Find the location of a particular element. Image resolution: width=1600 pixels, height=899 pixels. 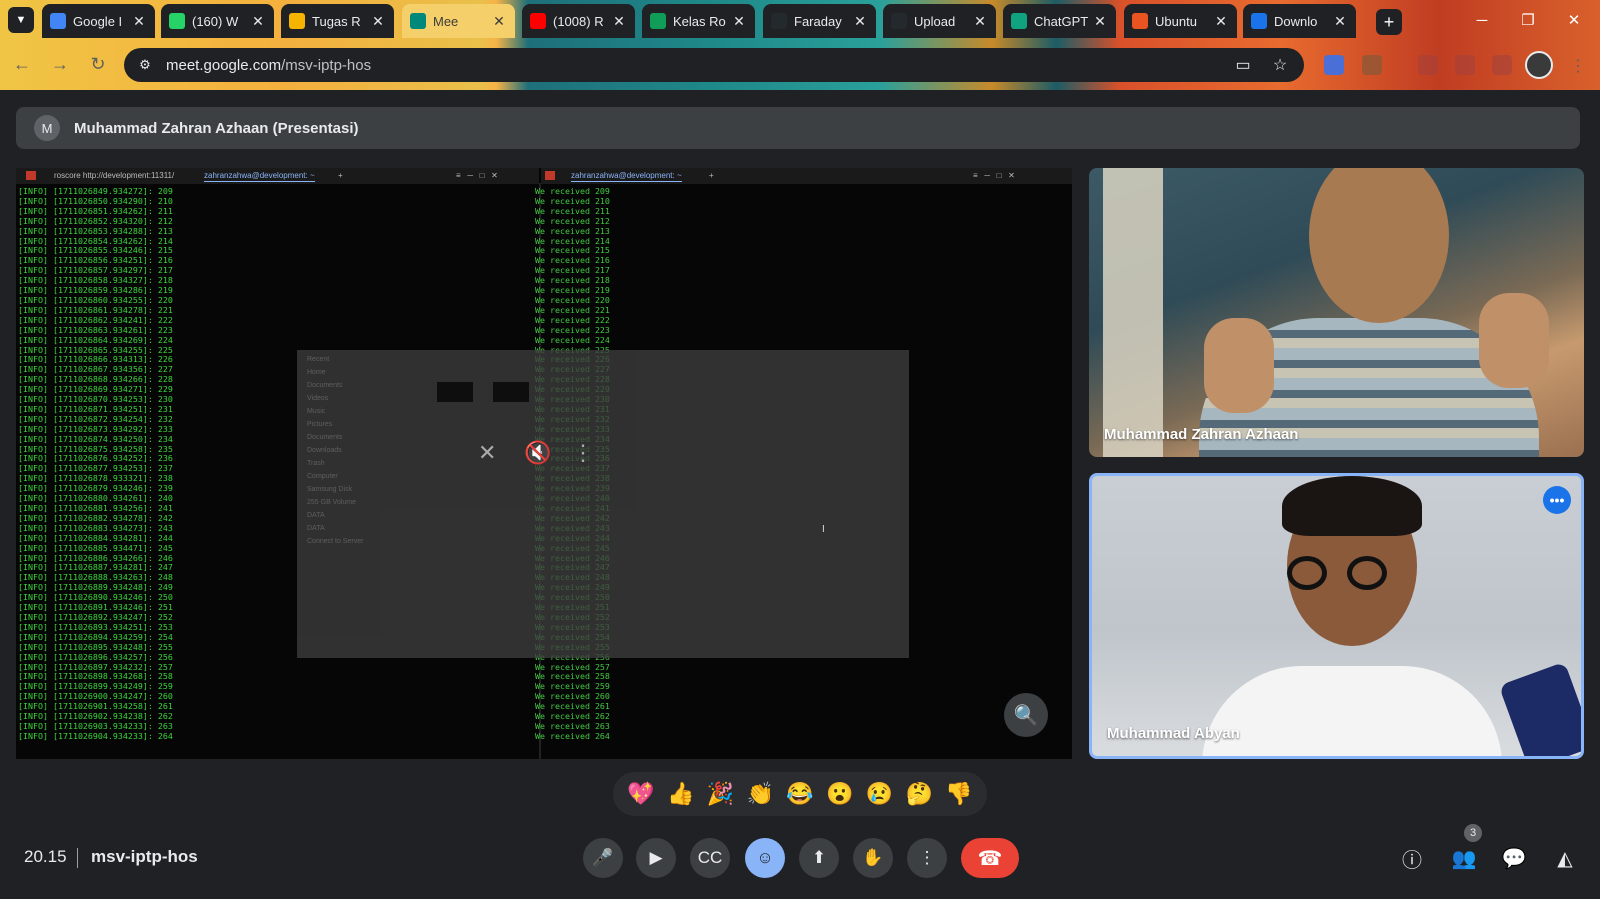

browser-tab: Tugas R ✕ is located at coordinates (337, 21).